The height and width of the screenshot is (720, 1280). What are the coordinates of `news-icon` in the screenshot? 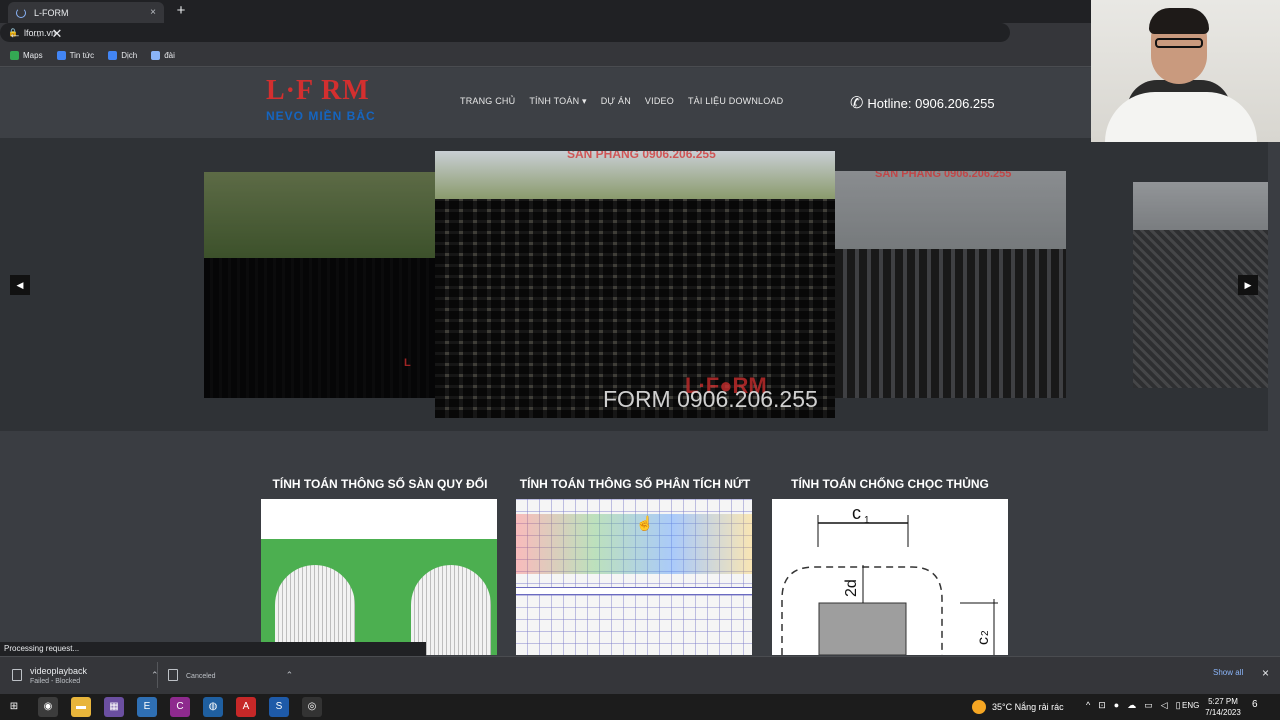 It's located at (61, 55).